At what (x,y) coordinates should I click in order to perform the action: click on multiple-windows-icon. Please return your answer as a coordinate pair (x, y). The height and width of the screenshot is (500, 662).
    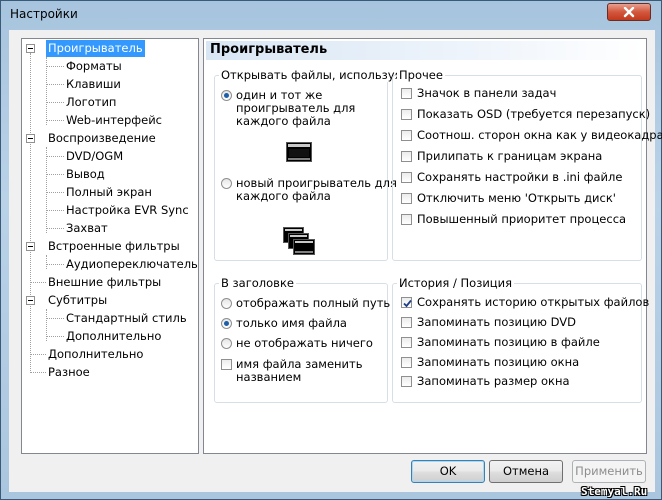
    Looking at the image, I should click on (299, 241).